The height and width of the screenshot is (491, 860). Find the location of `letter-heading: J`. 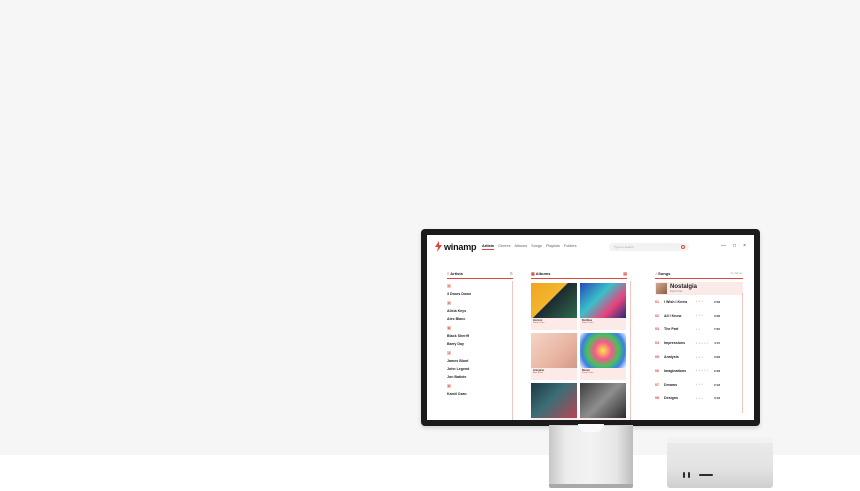

letter-heading: J is located at coordinates (449, 353).